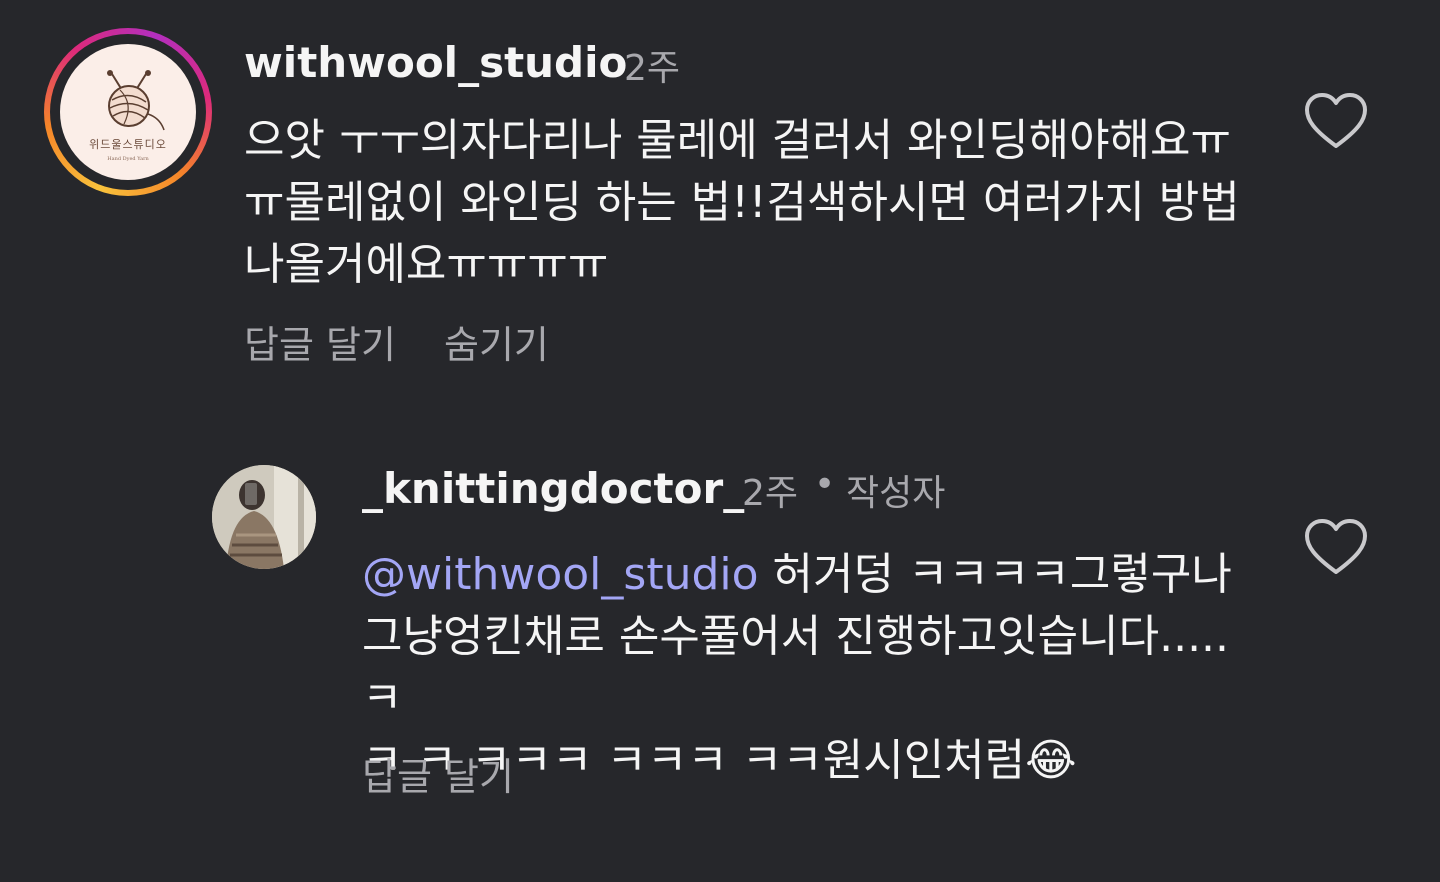  I want to click on comment-username: _knittingdoctor_, so click(553, 488).